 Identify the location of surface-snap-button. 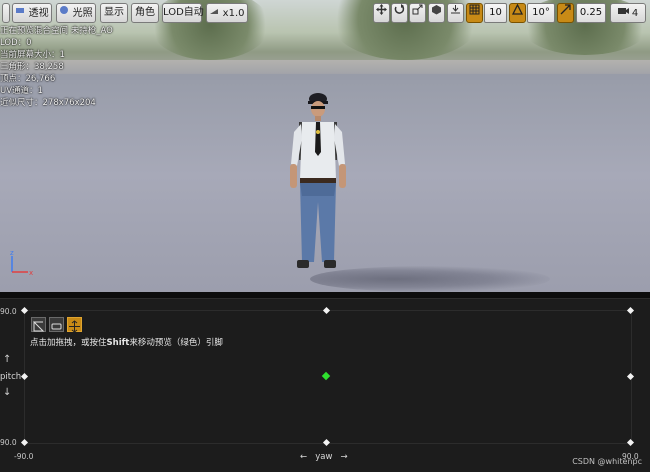
(455, 13).